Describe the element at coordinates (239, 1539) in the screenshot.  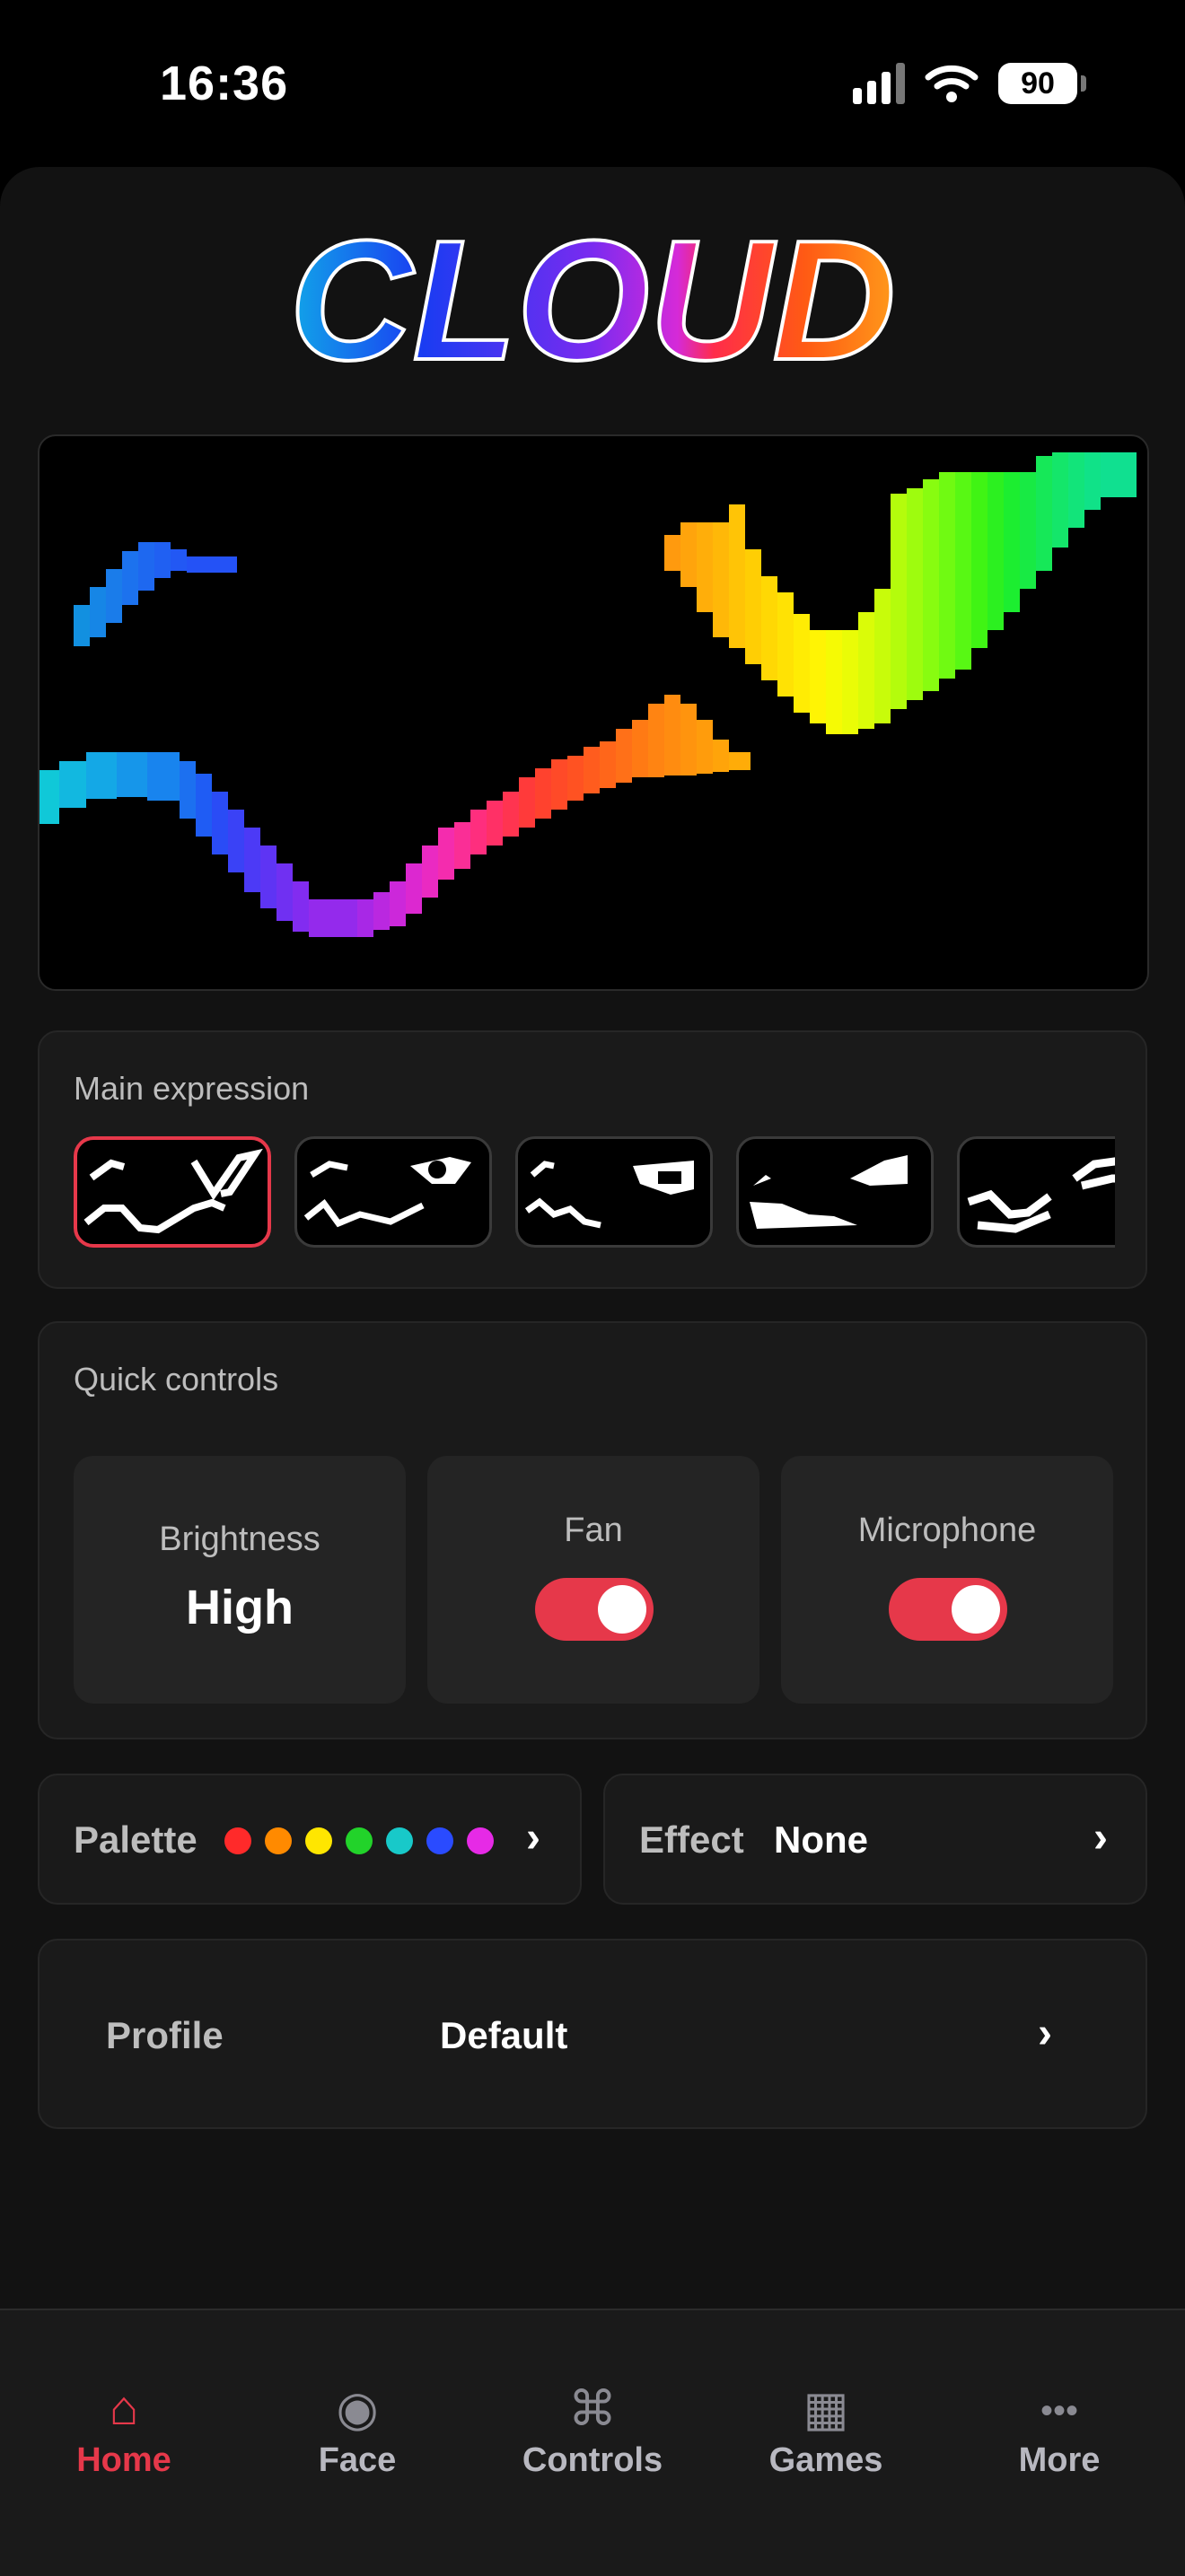
I see `brightness-label: Brightness` at that location.